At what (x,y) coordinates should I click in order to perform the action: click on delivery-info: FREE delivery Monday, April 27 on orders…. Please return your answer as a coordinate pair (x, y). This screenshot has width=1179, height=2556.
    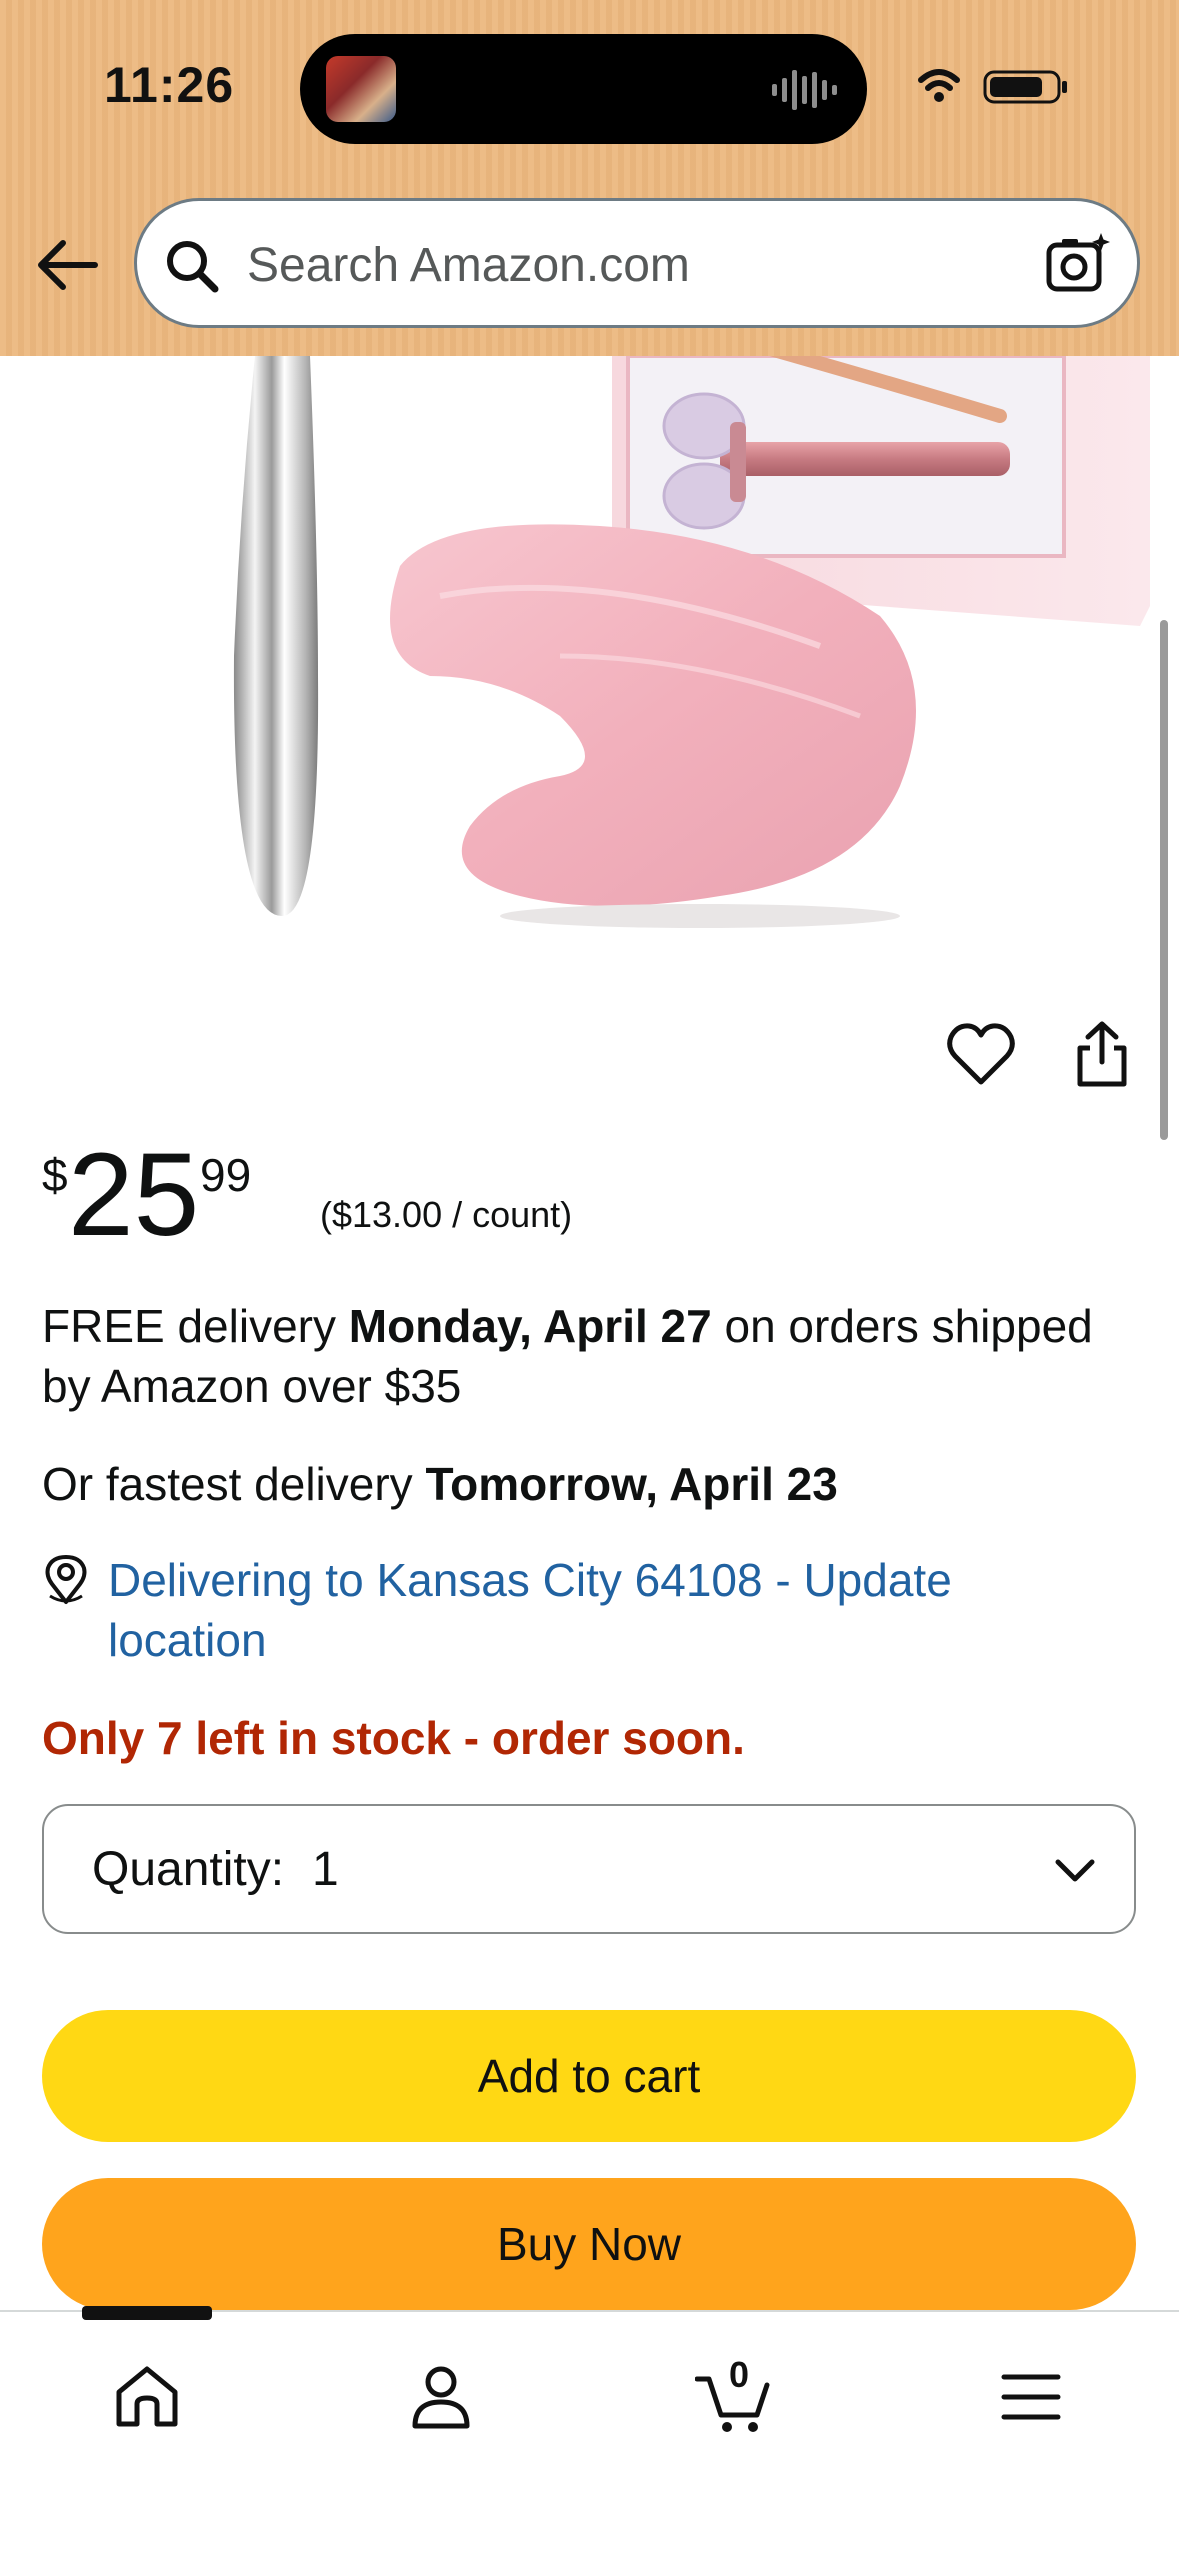
    Looking at the image, I should click on (597, 1356).